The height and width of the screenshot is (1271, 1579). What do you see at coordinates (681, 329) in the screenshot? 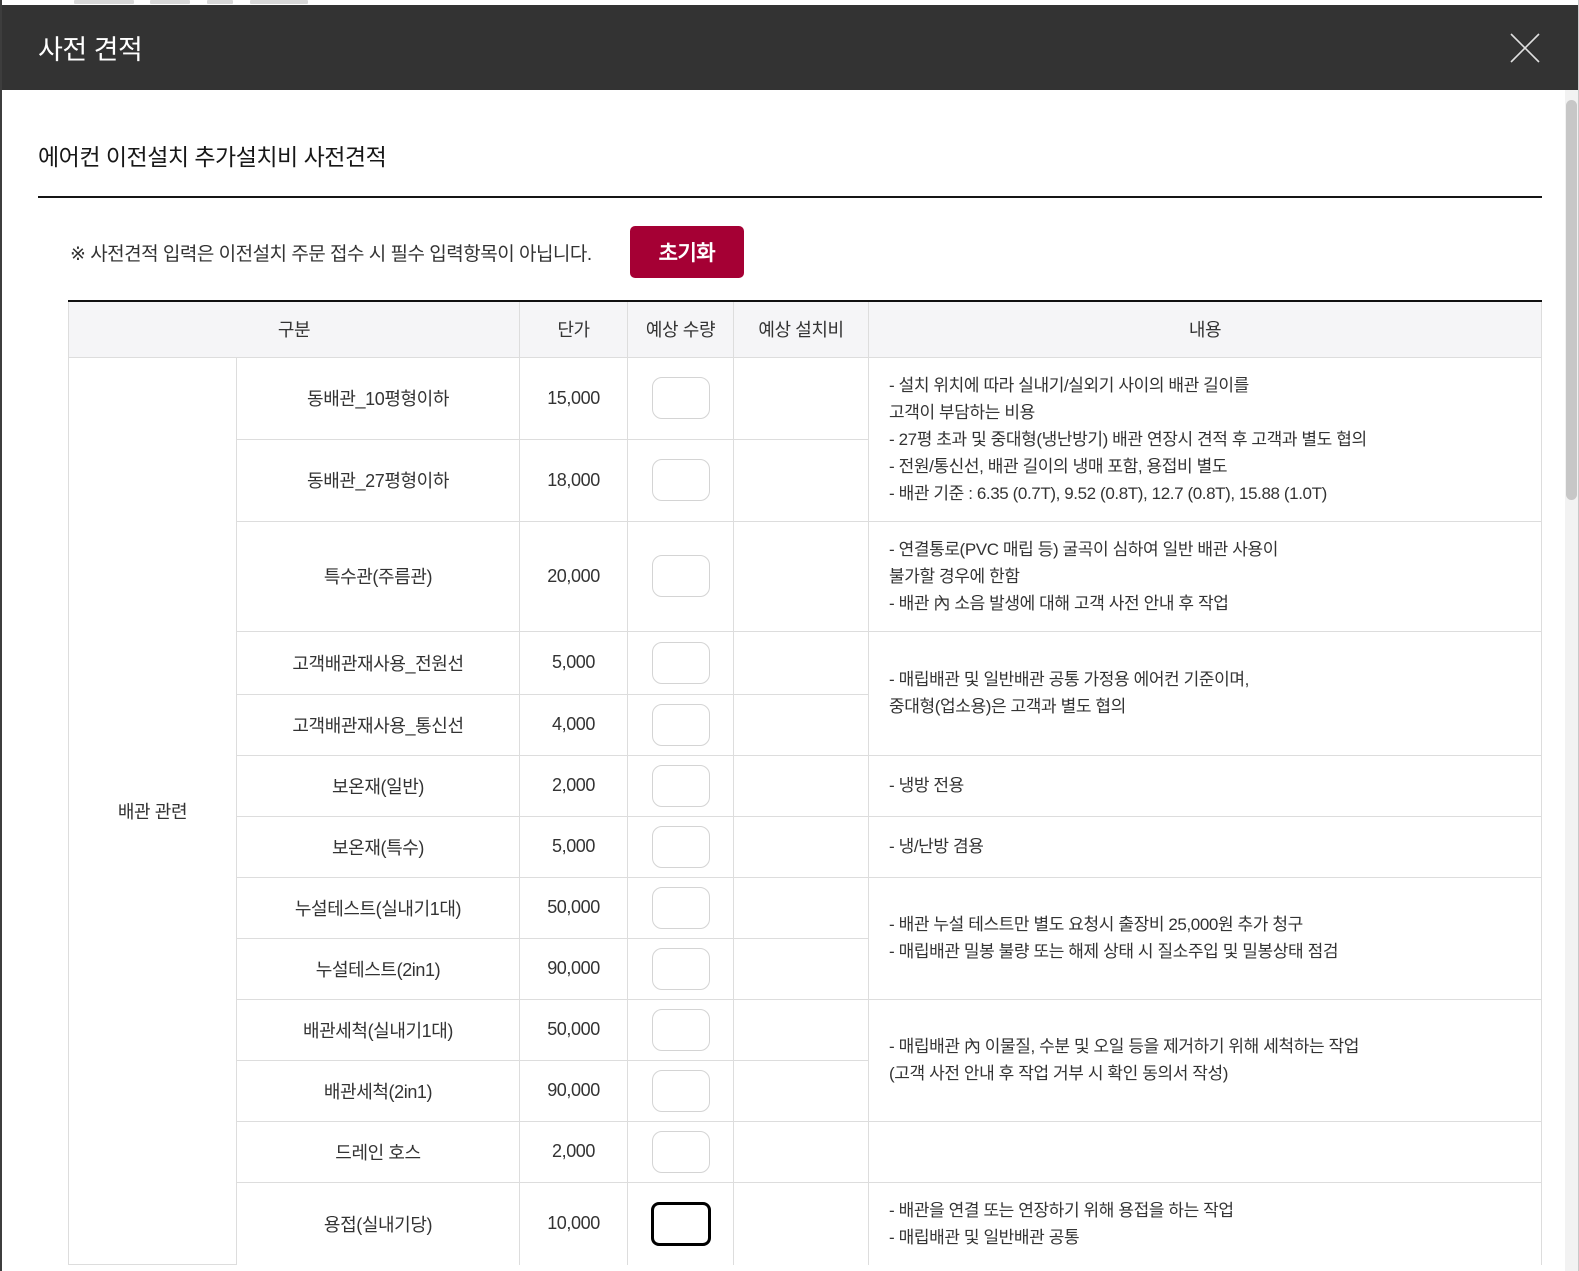
I see `col-header-expected-quantity: 예상 수량` at bounding box center [681, 329].